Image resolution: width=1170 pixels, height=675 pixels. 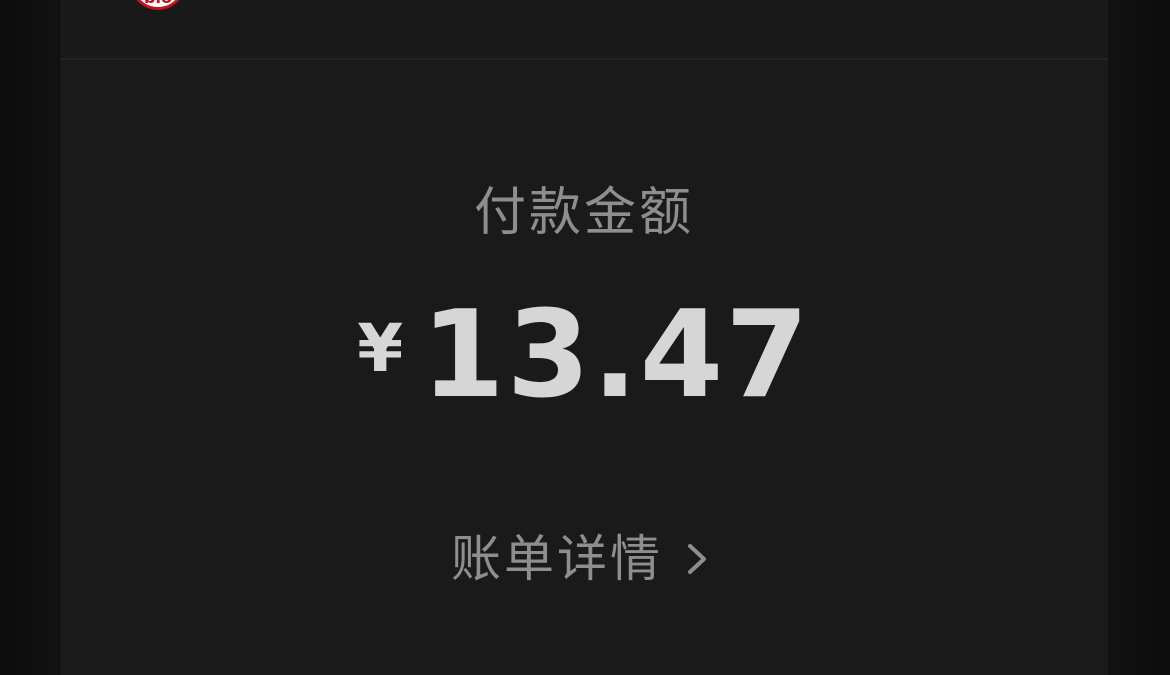 I want to click on left-edge, so click(x=29, y=337).